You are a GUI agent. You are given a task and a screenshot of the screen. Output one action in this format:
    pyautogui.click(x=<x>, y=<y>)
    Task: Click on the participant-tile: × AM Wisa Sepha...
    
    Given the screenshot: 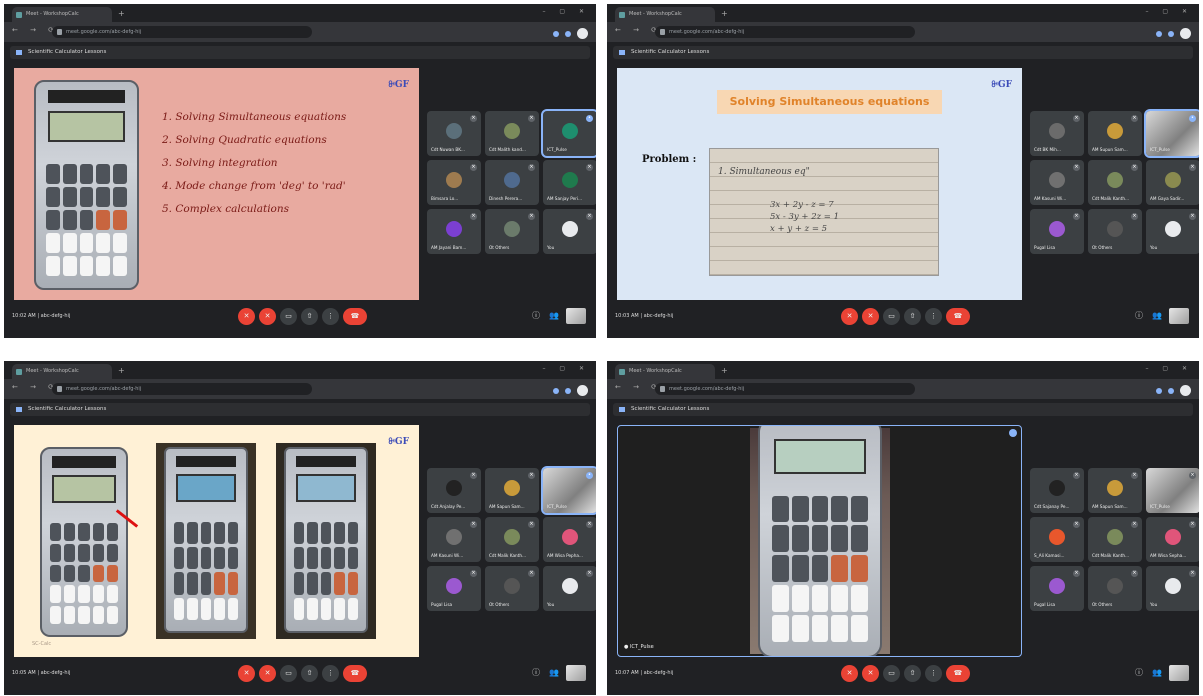 What is the action you would take?
    pyautogui.click(x=1172, y=539)
    